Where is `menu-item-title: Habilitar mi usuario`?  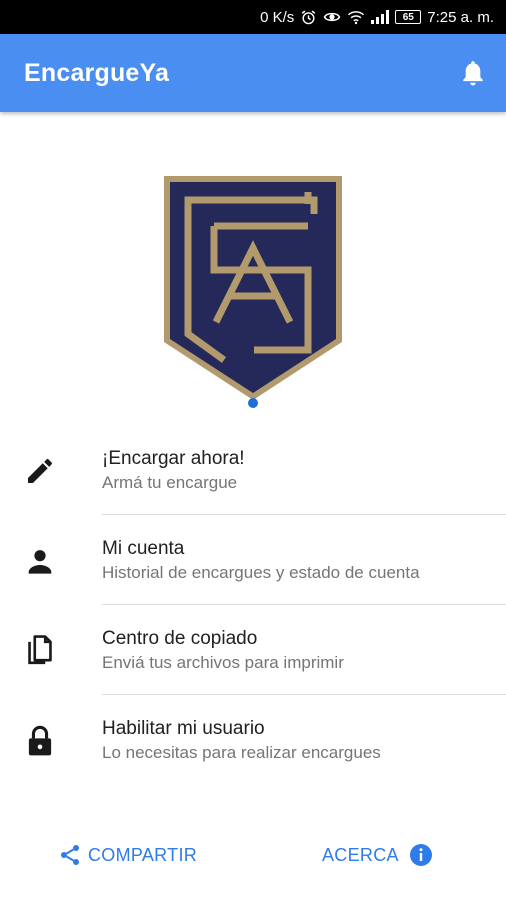 menu-item-title: Habilitar mi usuario is located at coordinates (183, 728).